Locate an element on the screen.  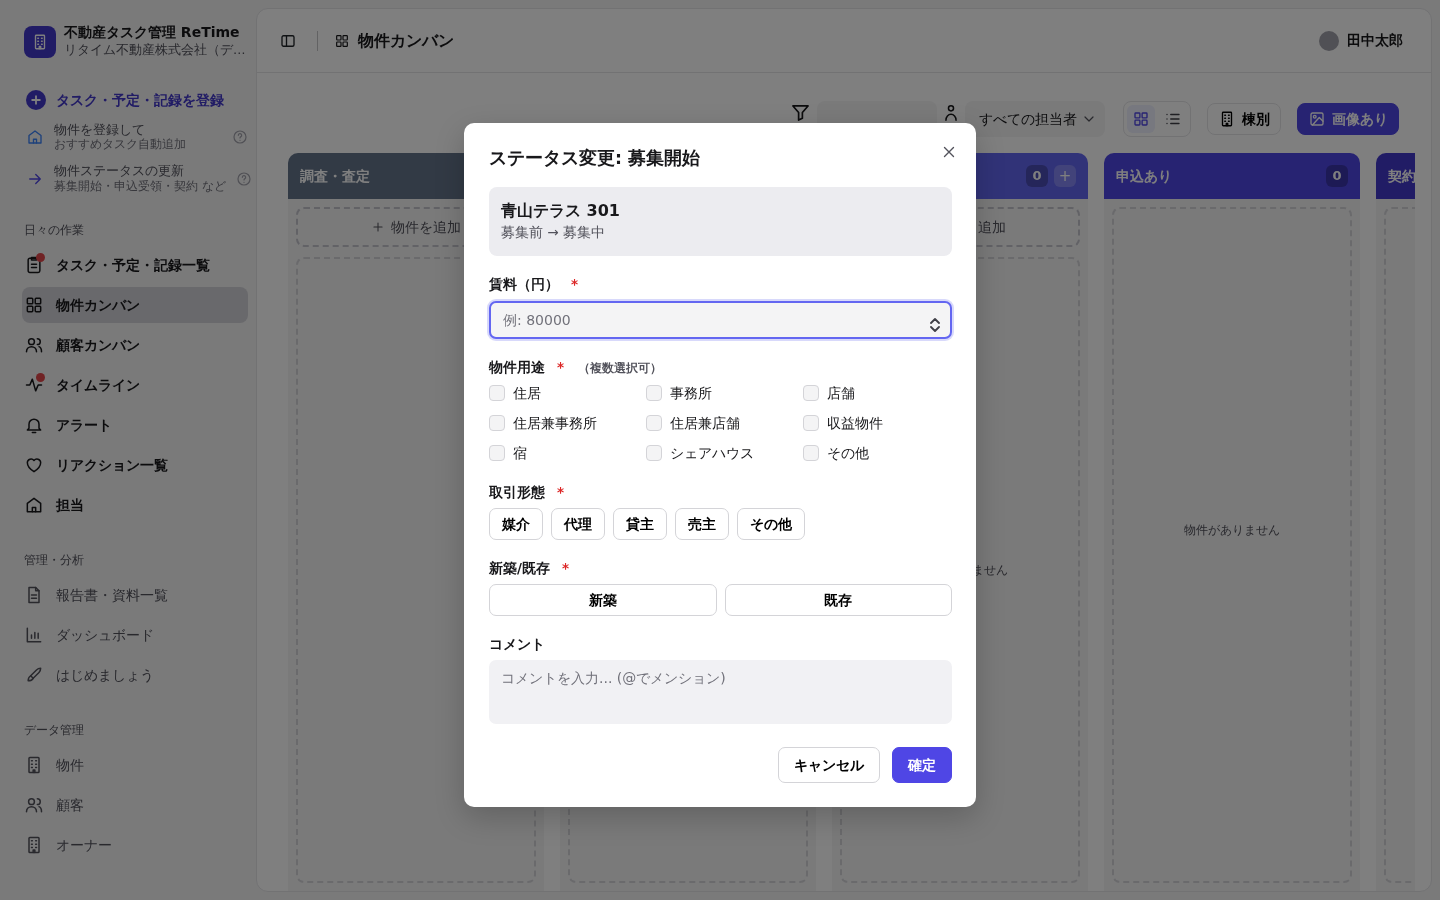
confirm-button: 確定 is located at coordinates (922, 765).